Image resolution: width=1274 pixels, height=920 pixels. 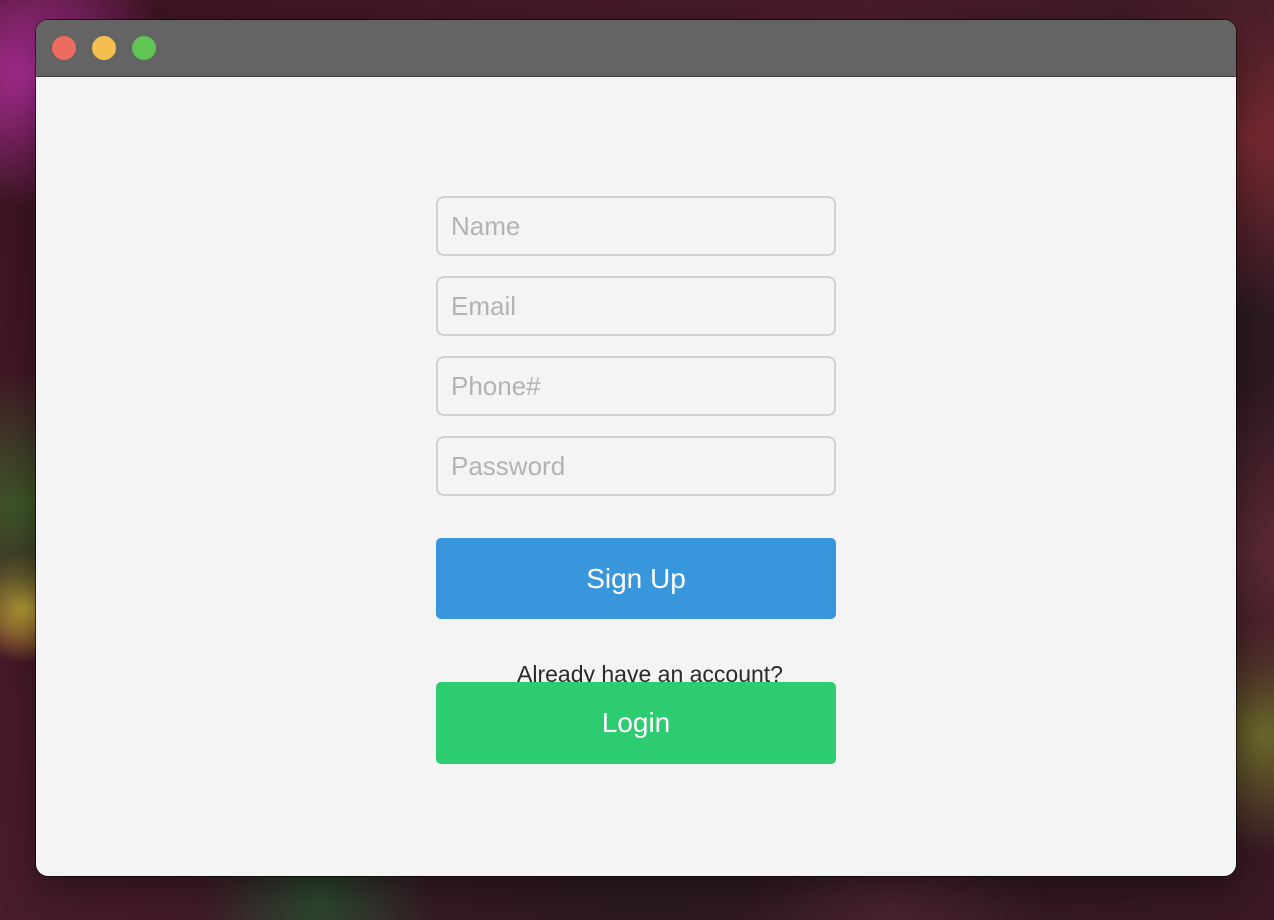 What do you see at coordinates (104, 48) in the screenshot?
I see `minimize-window-button` at bounding box center [104, 48].